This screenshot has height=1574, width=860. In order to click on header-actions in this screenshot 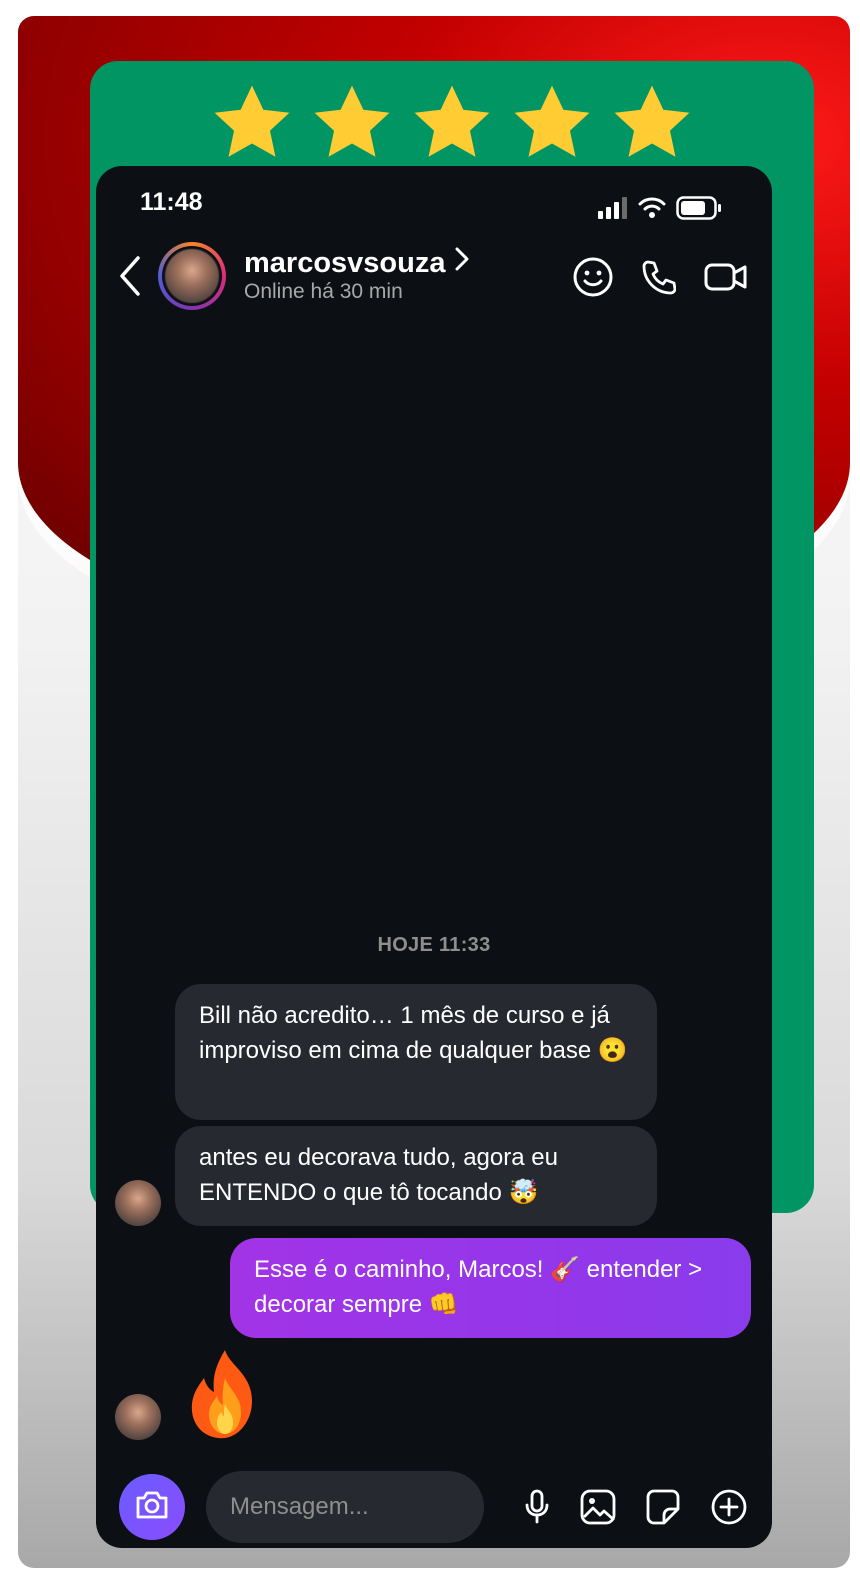, I will do `click(660, 279)`.